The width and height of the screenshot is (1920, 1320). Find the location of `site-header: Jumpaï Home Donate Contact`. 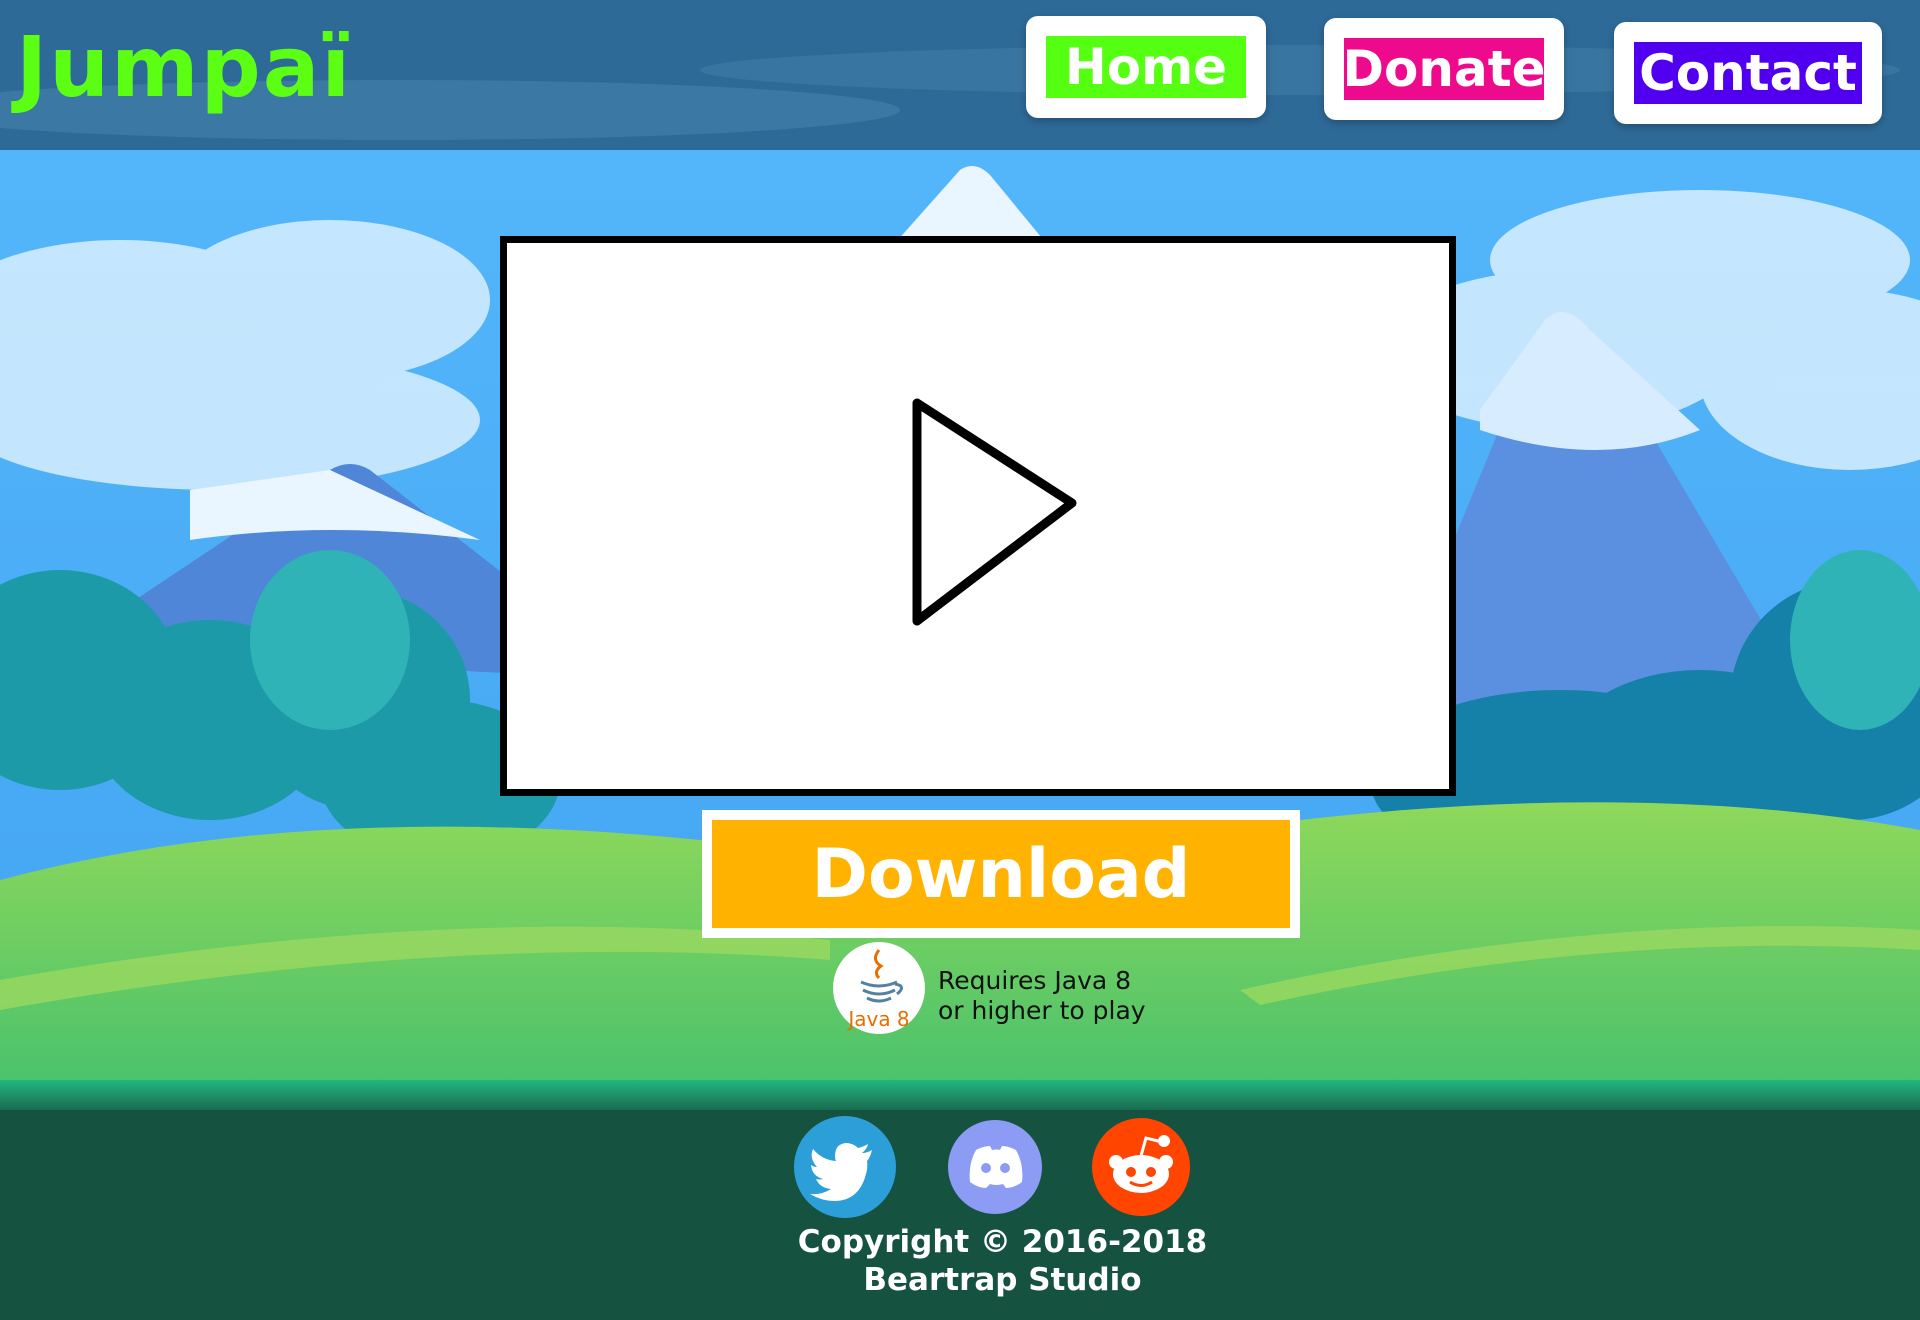

site-header: Jumpaï Home Donate Contact is located at coordinates (960, 75).